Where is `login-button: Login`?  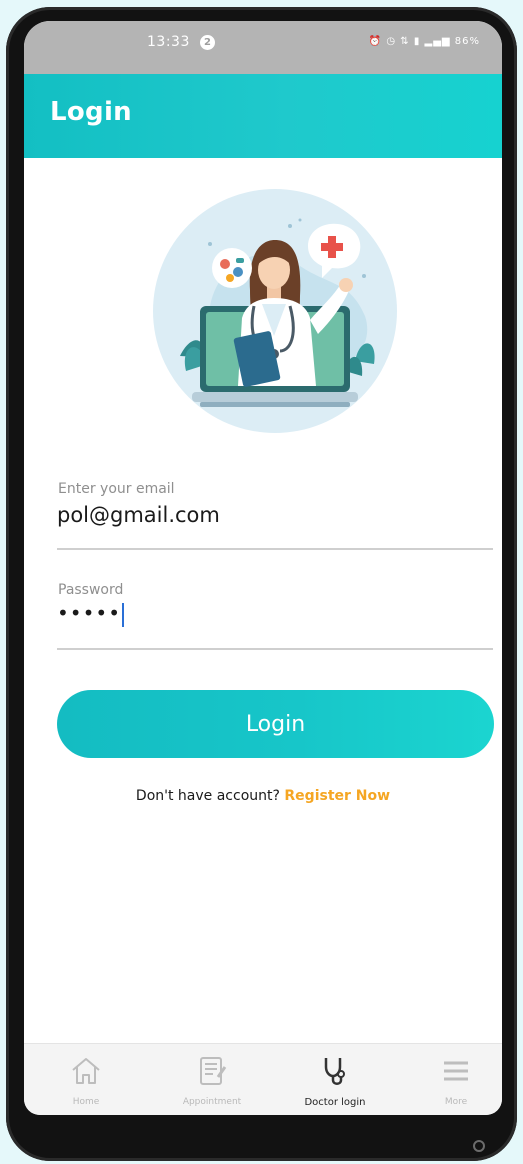
login-button: Login is located at coordinates (275, 724).